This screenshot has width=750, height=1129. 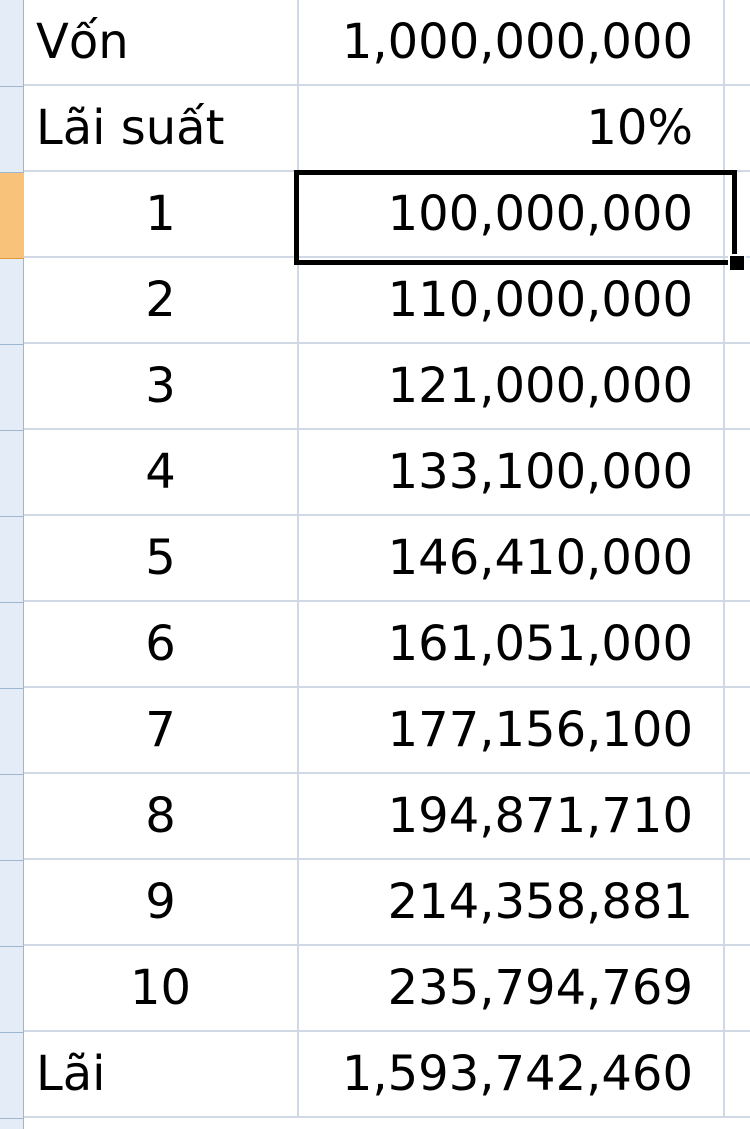 What do you see at coordinates (512, 730) in the screenshot?
I see `cell-value: 177,156,100` at bounding box center [512, 730].